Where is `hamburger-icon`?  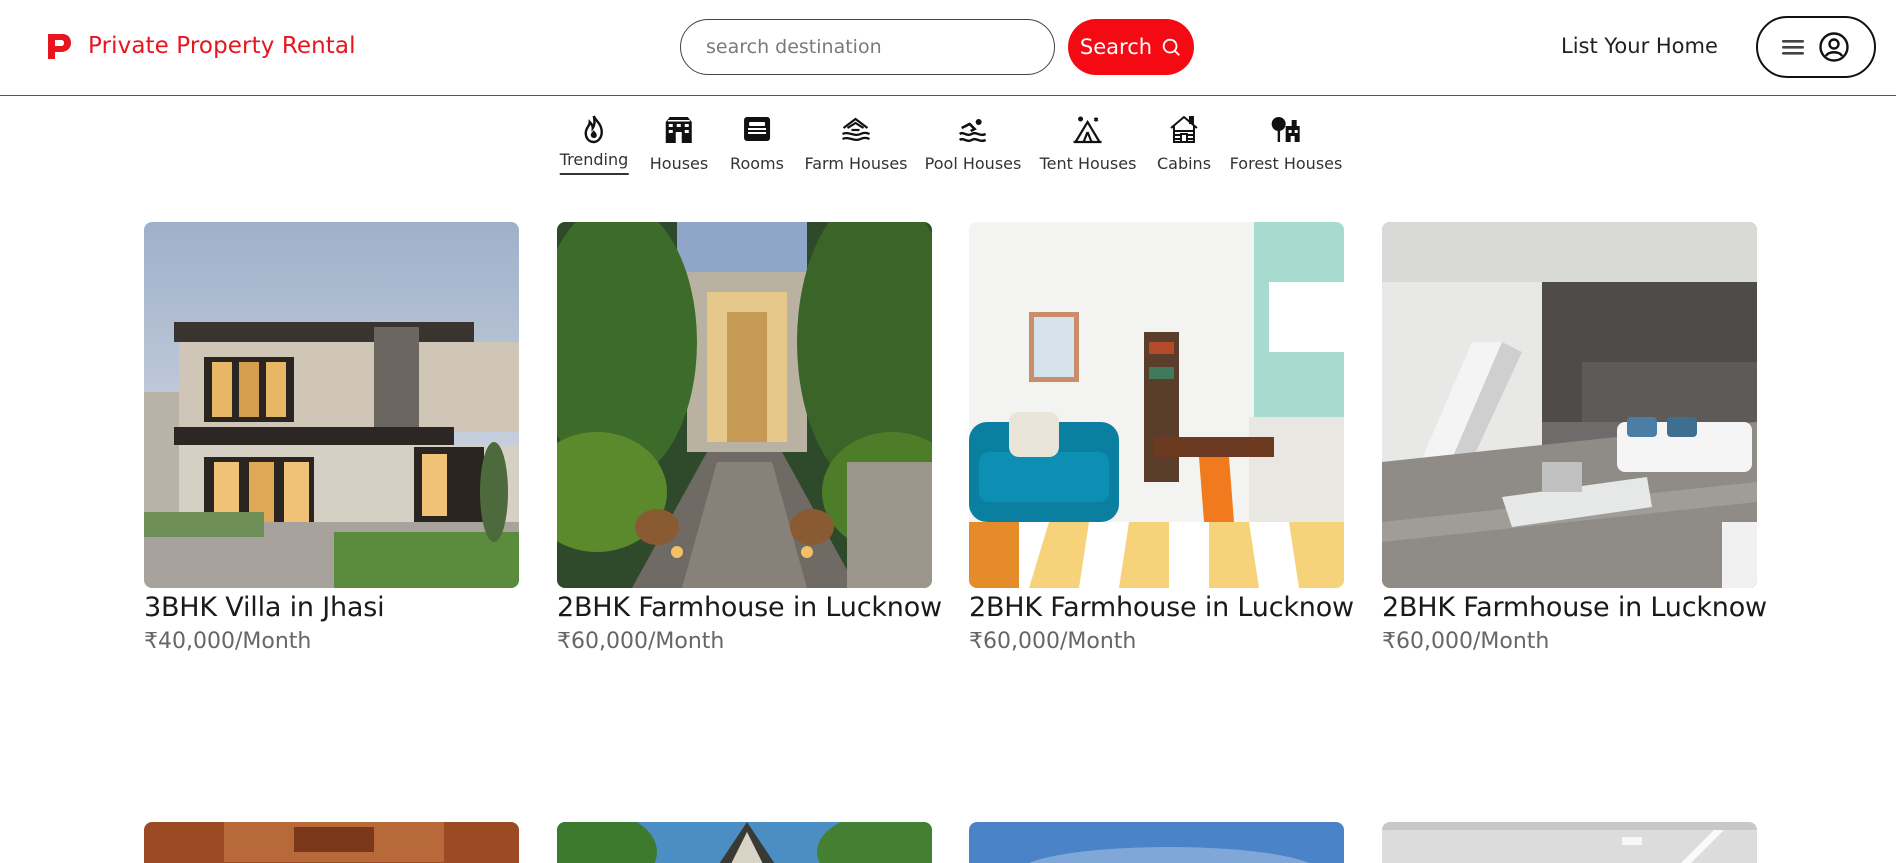
hamburger-icon is located at coordinates (1793, 47).